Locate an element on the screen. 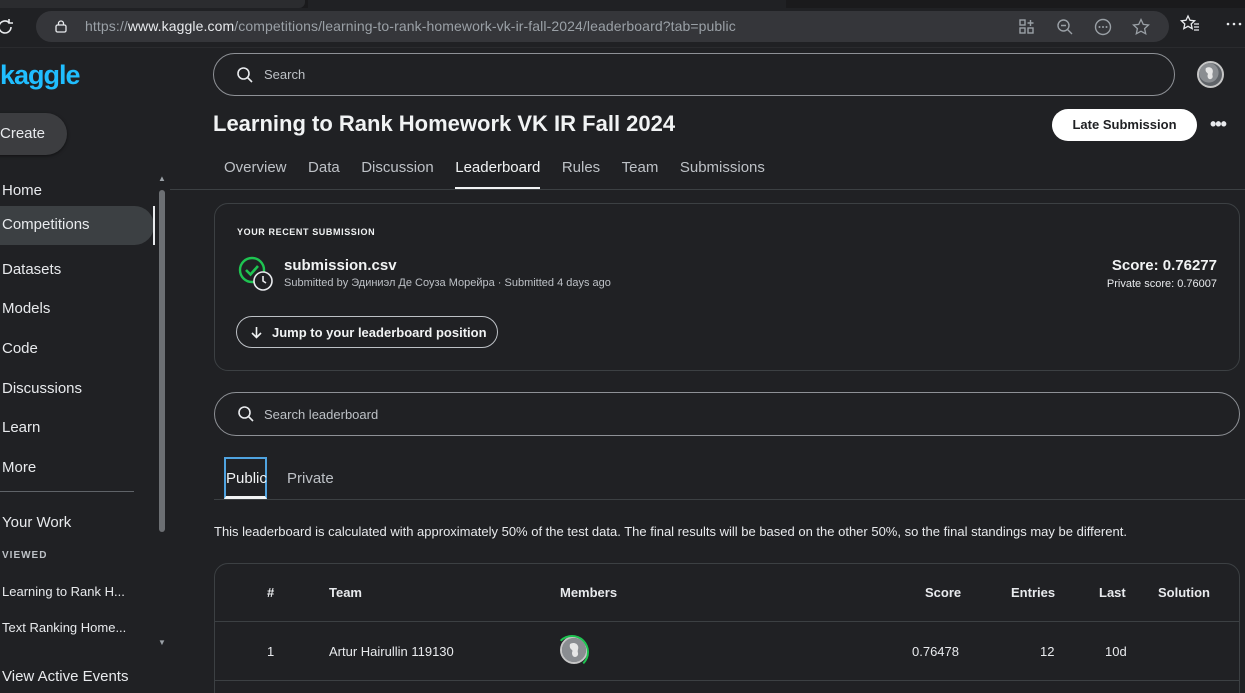 This screenshot has width=1245, height=693. scroll-down-icon: ▼ is located at coordinates (162, 642).